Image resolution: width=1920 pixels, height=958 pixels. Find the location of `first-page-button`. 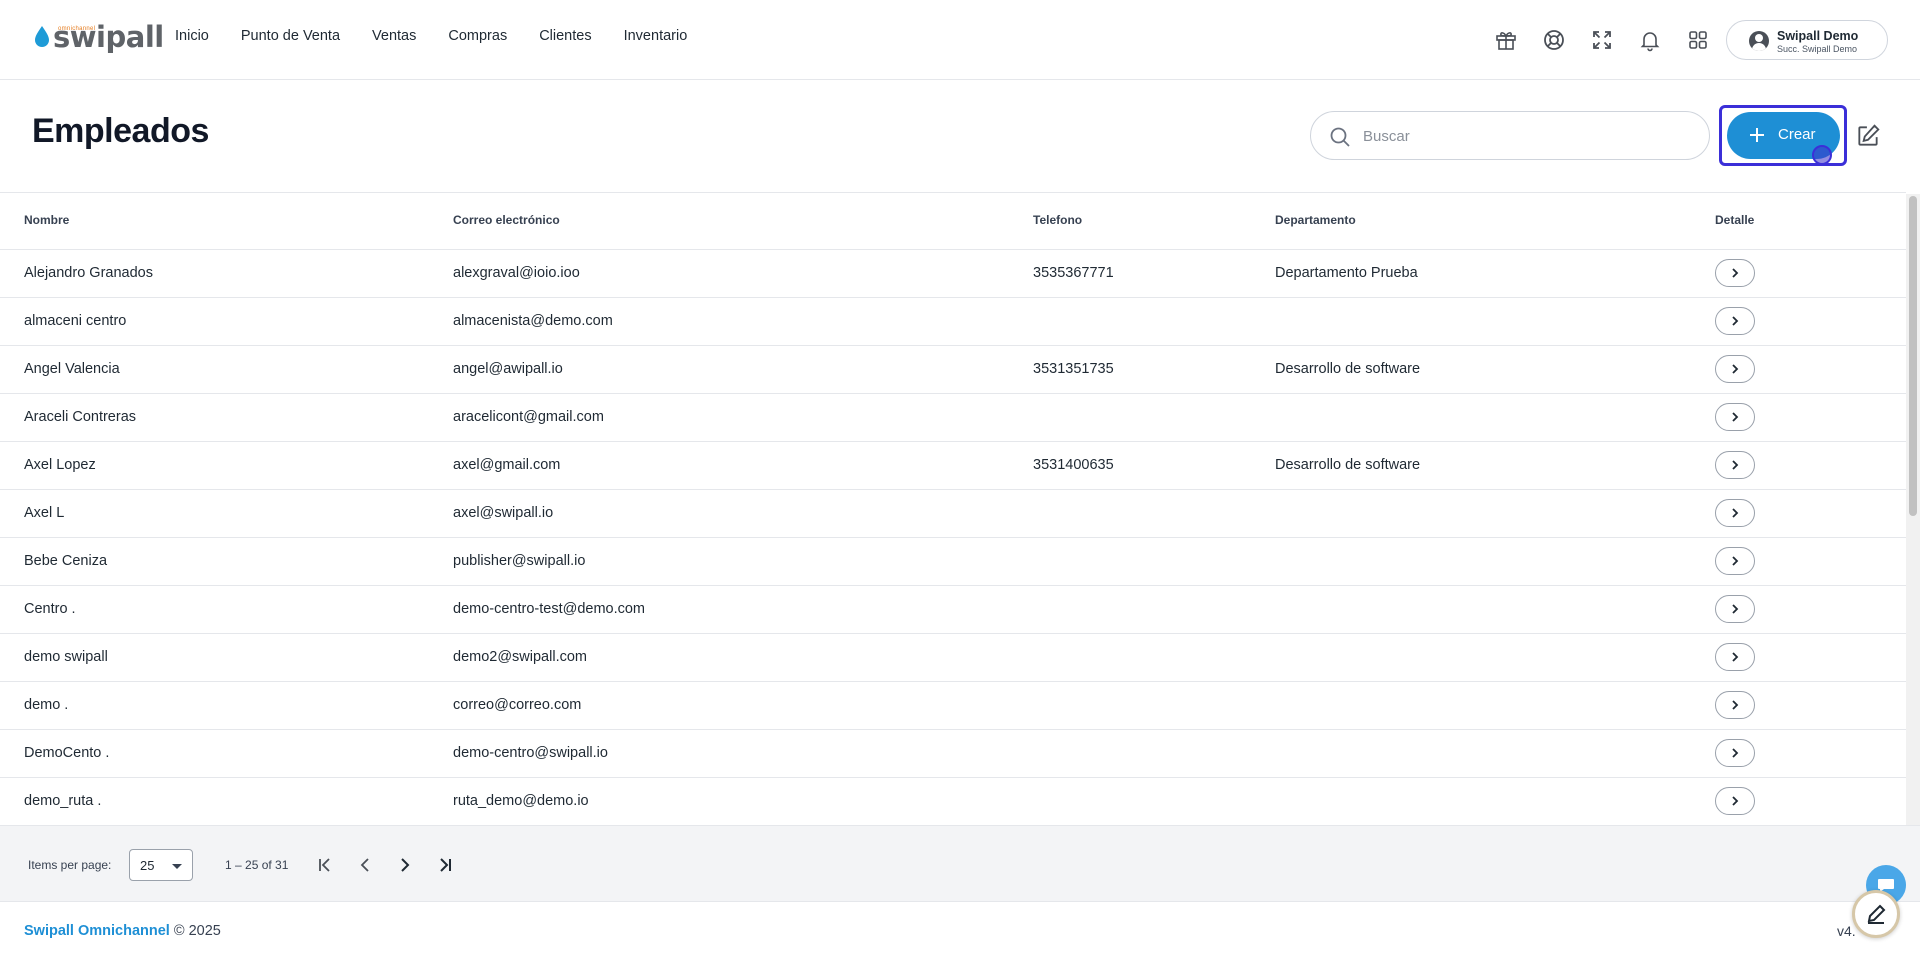

first-page-button is located at coordinates (325, 865).